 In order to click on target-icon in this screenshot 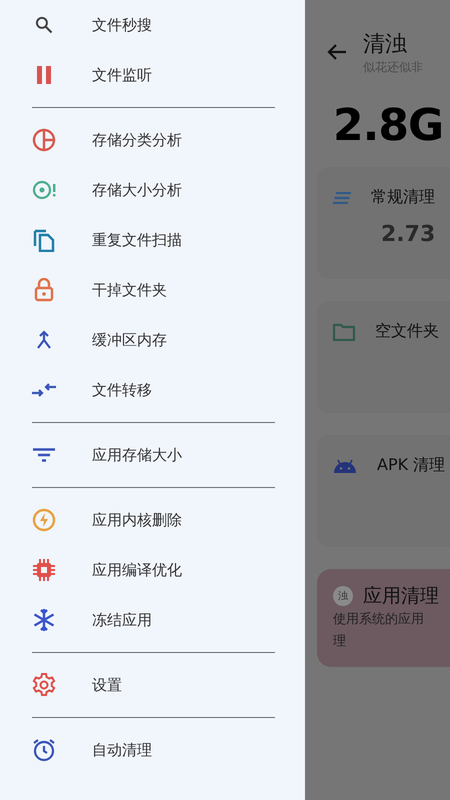, I will do `click(44, 190)`.